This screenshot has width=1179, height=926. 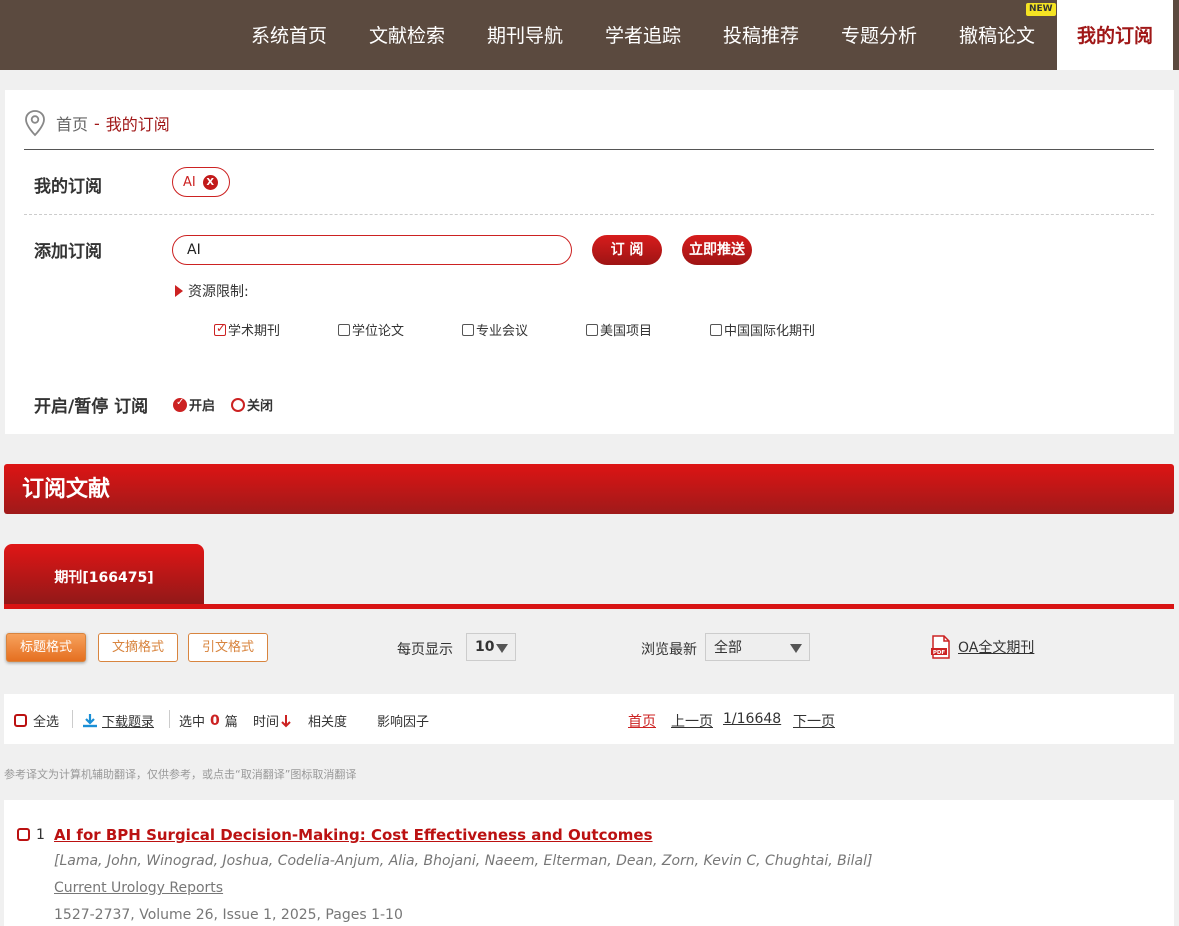 I want to click on breadcrumb: 首页 - 我的订阅, so click(x=97, y=123).